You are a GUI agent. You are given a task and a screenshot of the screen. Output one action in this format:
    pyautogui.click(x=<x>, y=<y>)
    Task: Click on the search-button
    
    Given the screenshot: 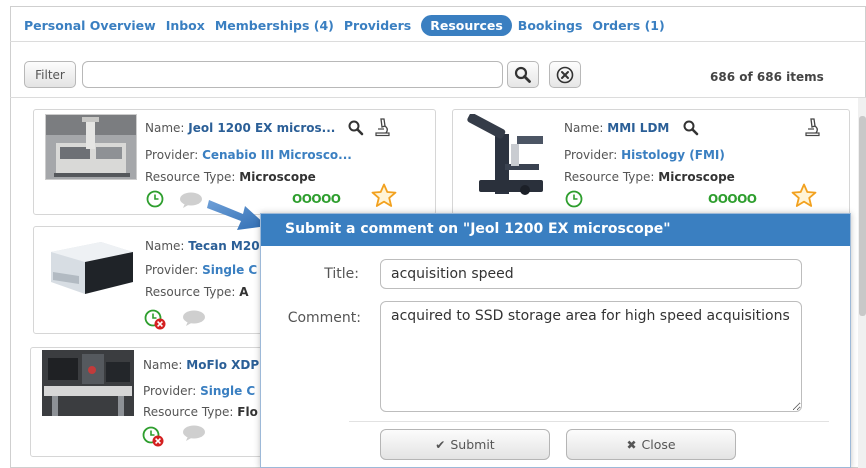 What is the action you would take?
    pyautogui.click(x=523, y=74)
    